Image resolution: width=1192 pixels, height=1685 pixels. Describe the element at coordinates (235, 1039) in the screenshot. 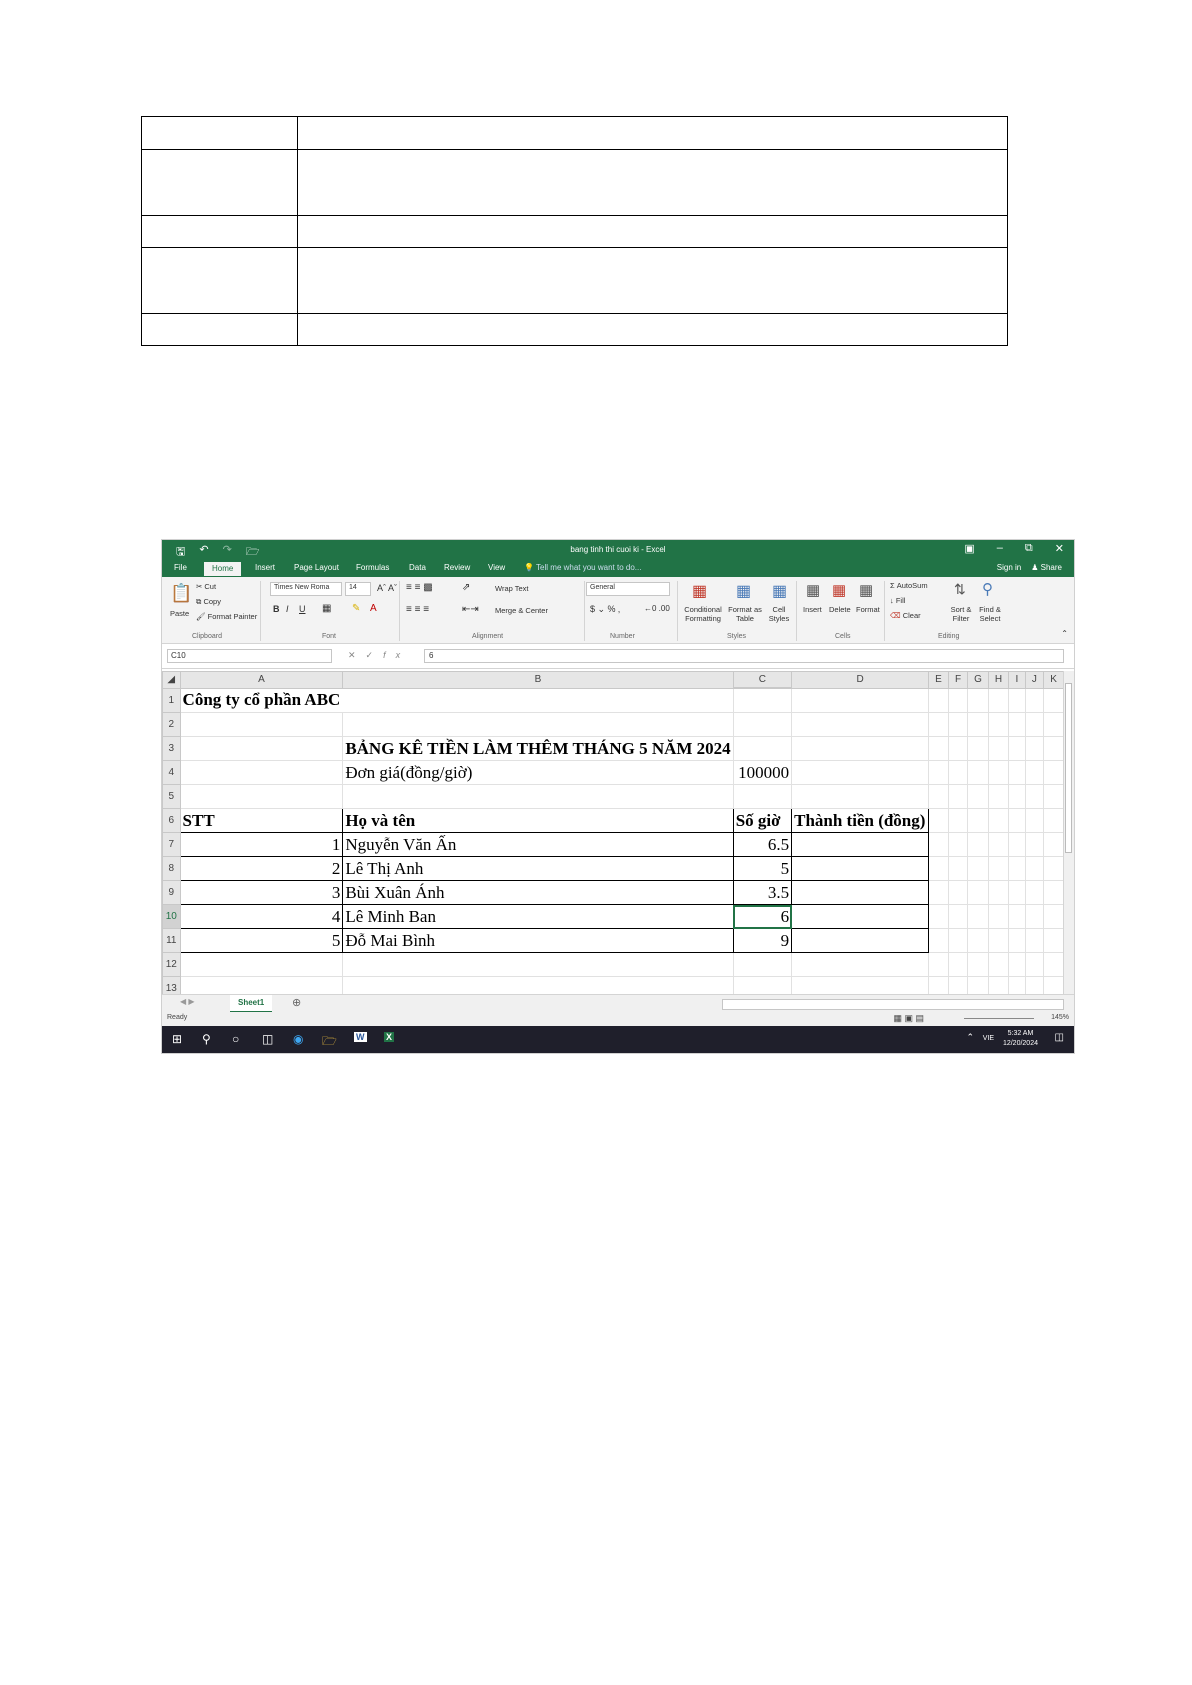

I see `cortana-icon: ○` at that location.